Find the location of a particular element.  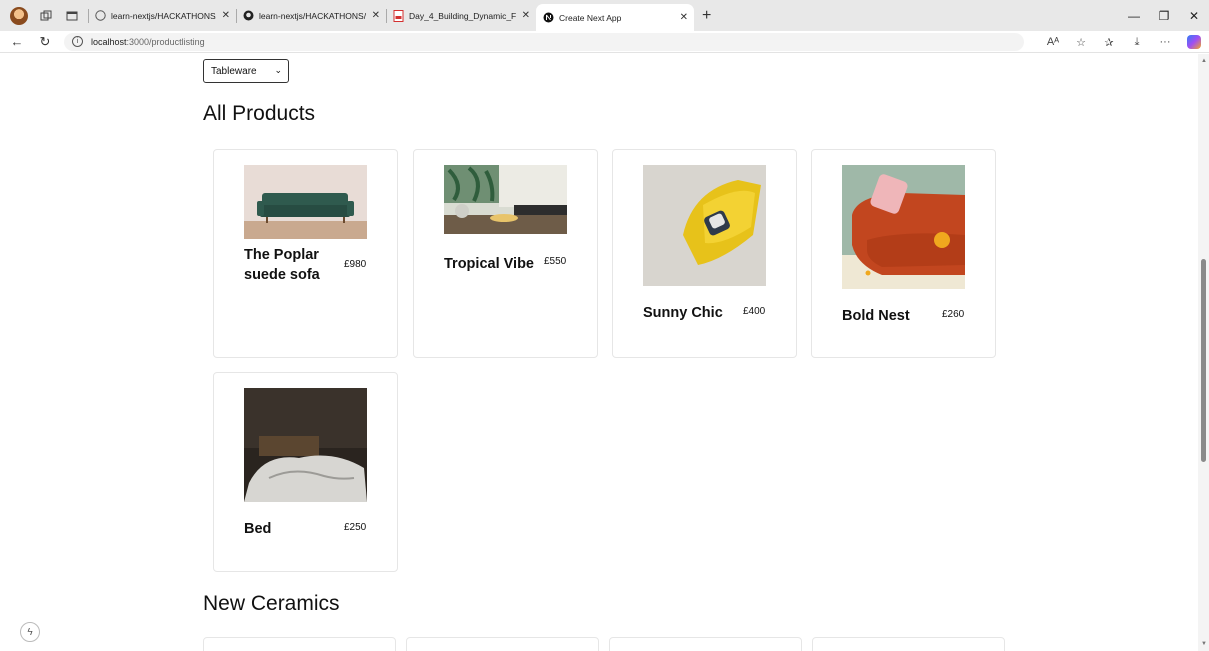

product-image-tropical-living-room is located at coordinates (505, 199).